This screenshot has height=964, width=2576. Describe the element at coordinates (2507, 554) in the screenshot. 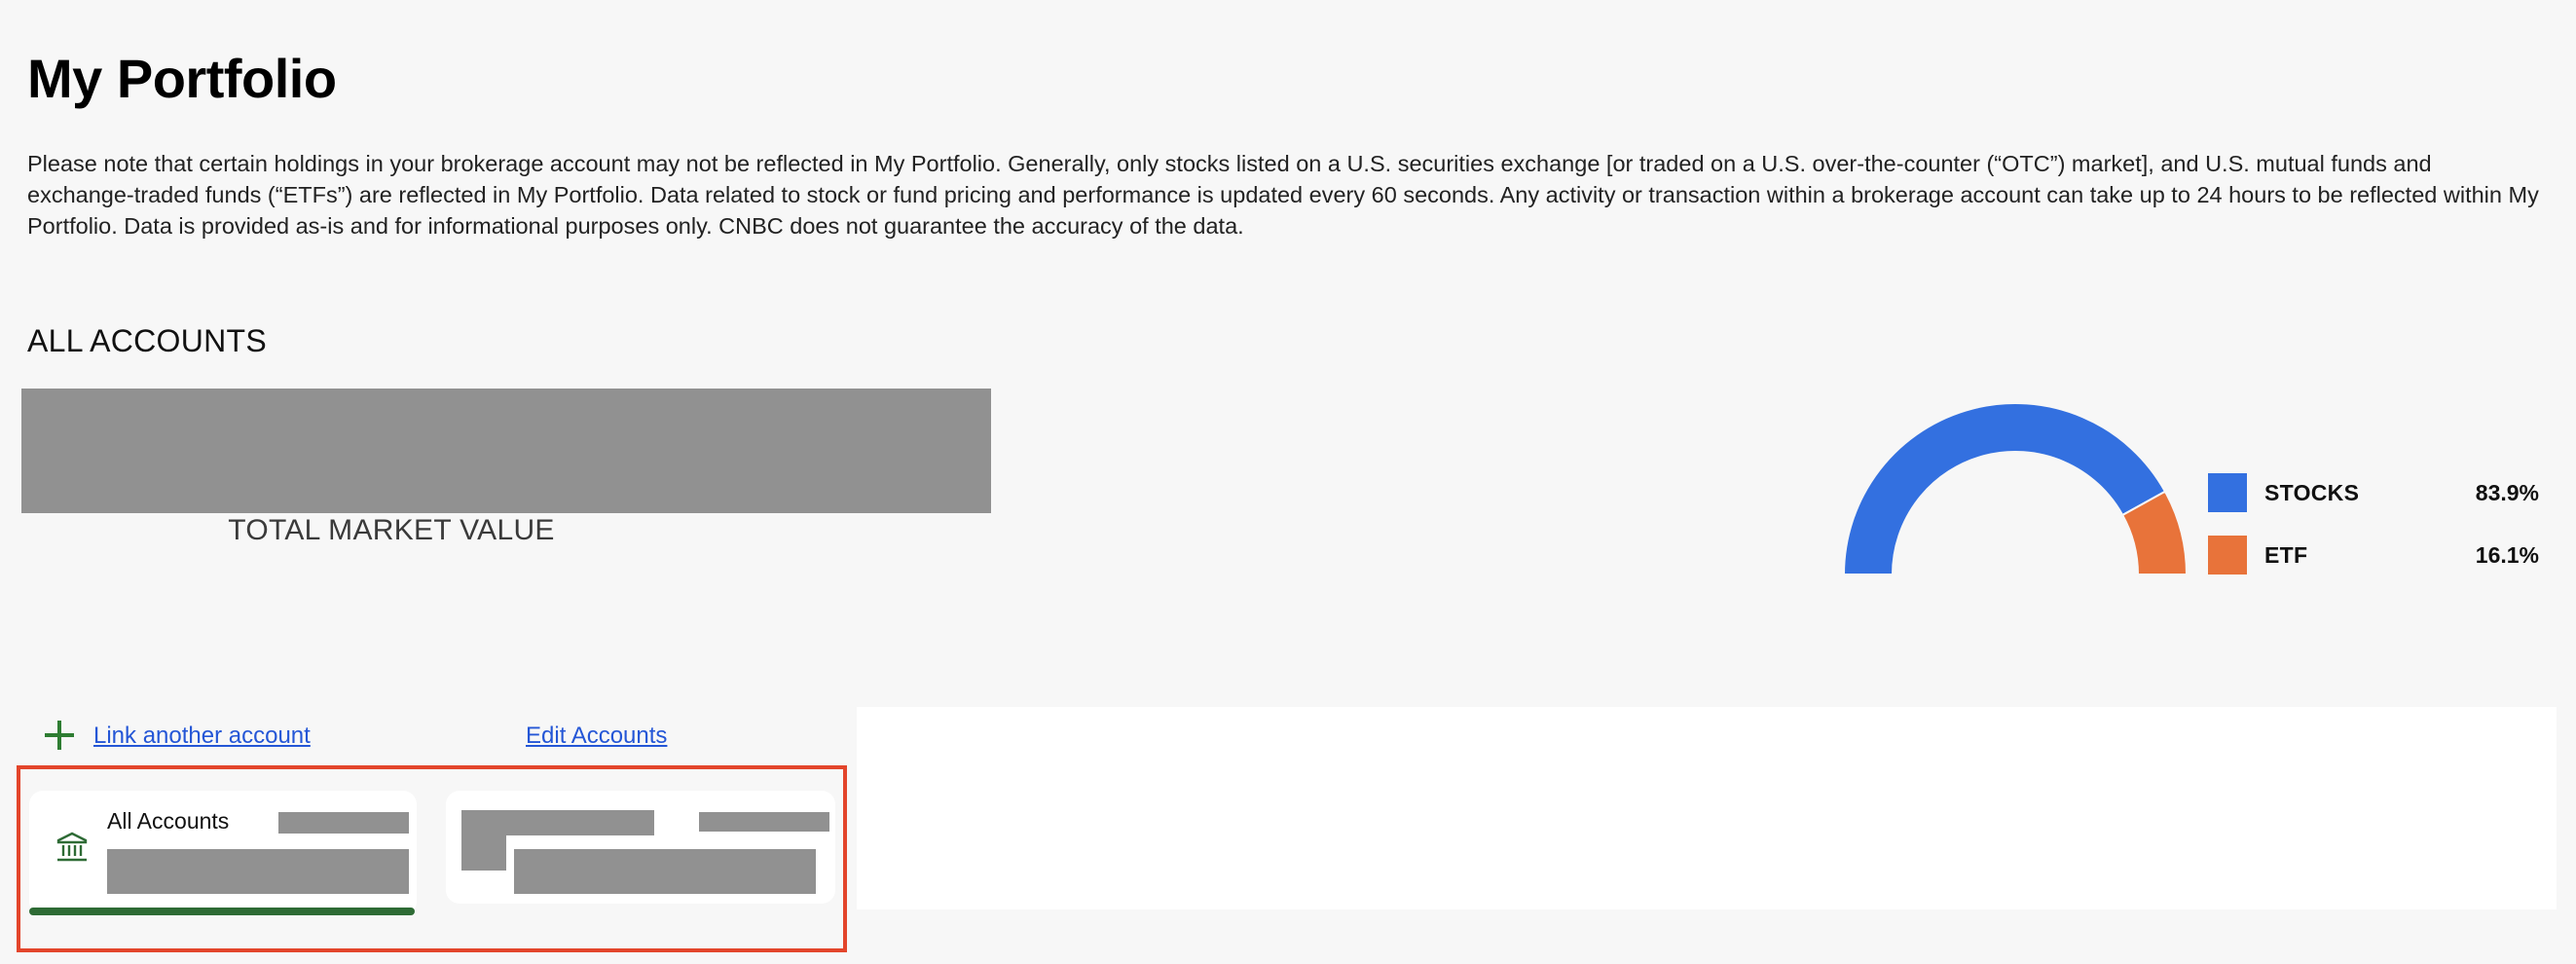

I see `legend-percent: 16.1%` at that location.